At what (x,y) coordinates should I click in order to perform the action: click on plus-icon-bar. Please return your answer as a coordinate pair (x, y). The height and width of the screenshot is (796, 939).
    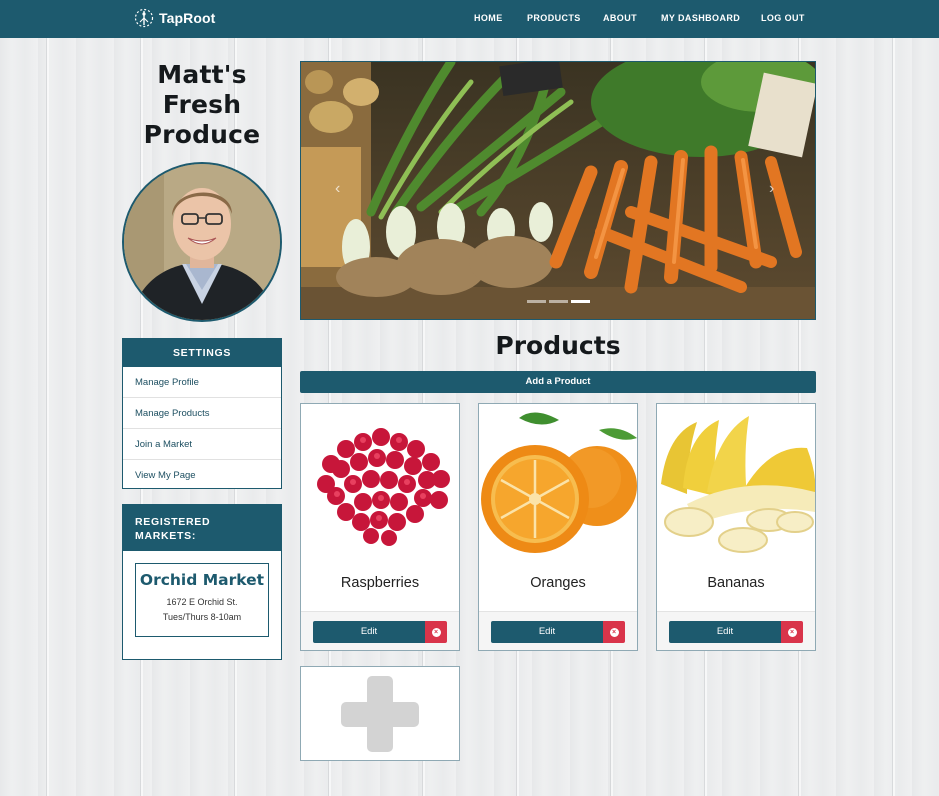
    Looking at the image, I should click on (380, 714).